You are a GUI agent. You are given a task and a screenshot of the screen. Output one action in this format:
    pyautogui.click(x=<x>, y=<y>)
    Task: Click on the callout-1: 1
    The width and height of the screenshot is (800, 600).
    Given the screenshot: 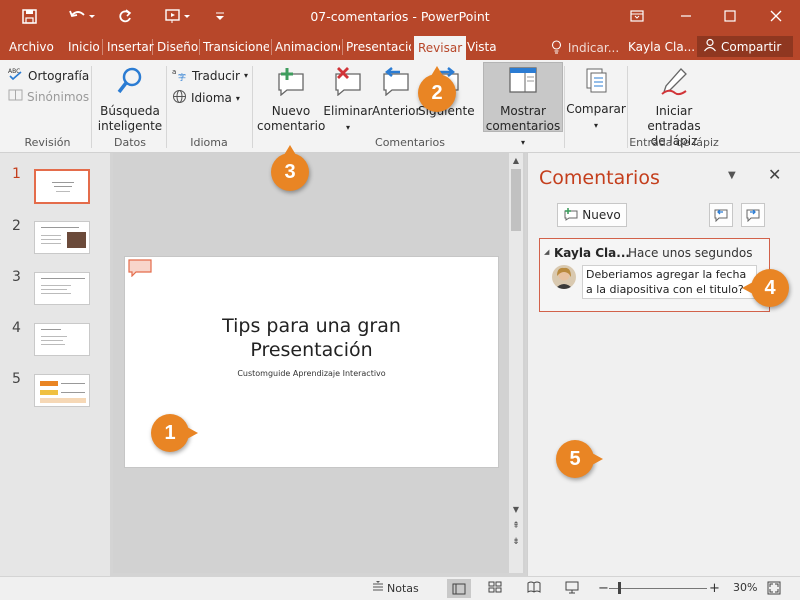 What is the action you would take?
    pyautogui.click(x=174, y=433)
    